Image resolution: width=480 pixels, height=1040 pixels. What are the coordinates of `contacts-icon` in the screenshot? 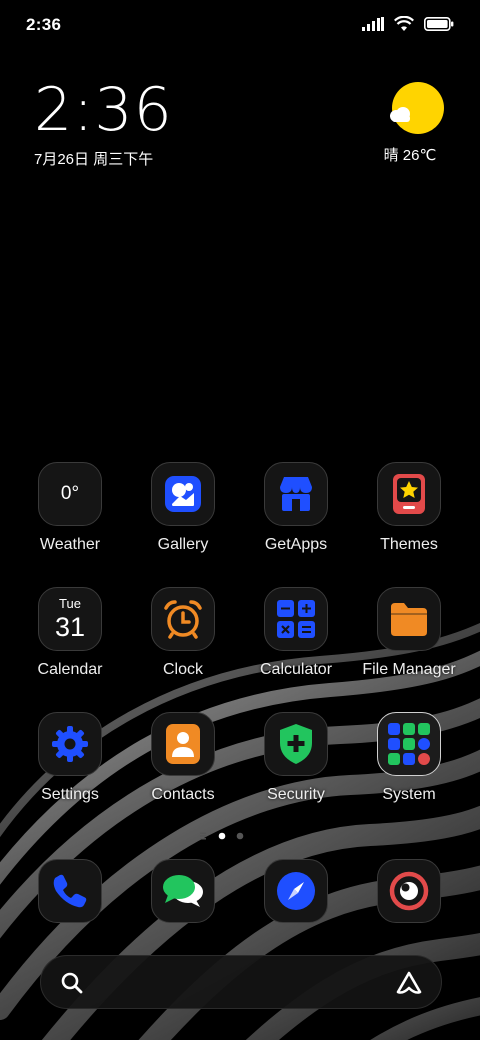 It's located at (183, 744).